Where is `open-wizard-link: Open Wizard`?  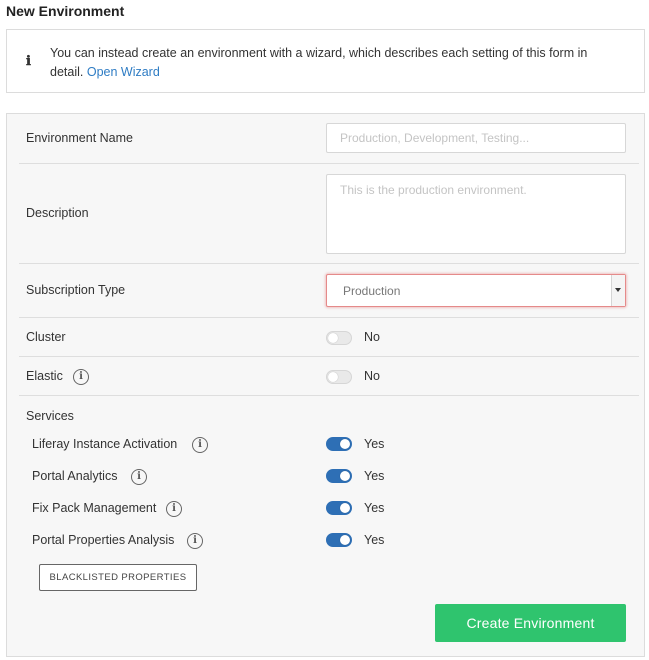
open-wizard-link: Open Wizard is located at coordinates (123, 72).